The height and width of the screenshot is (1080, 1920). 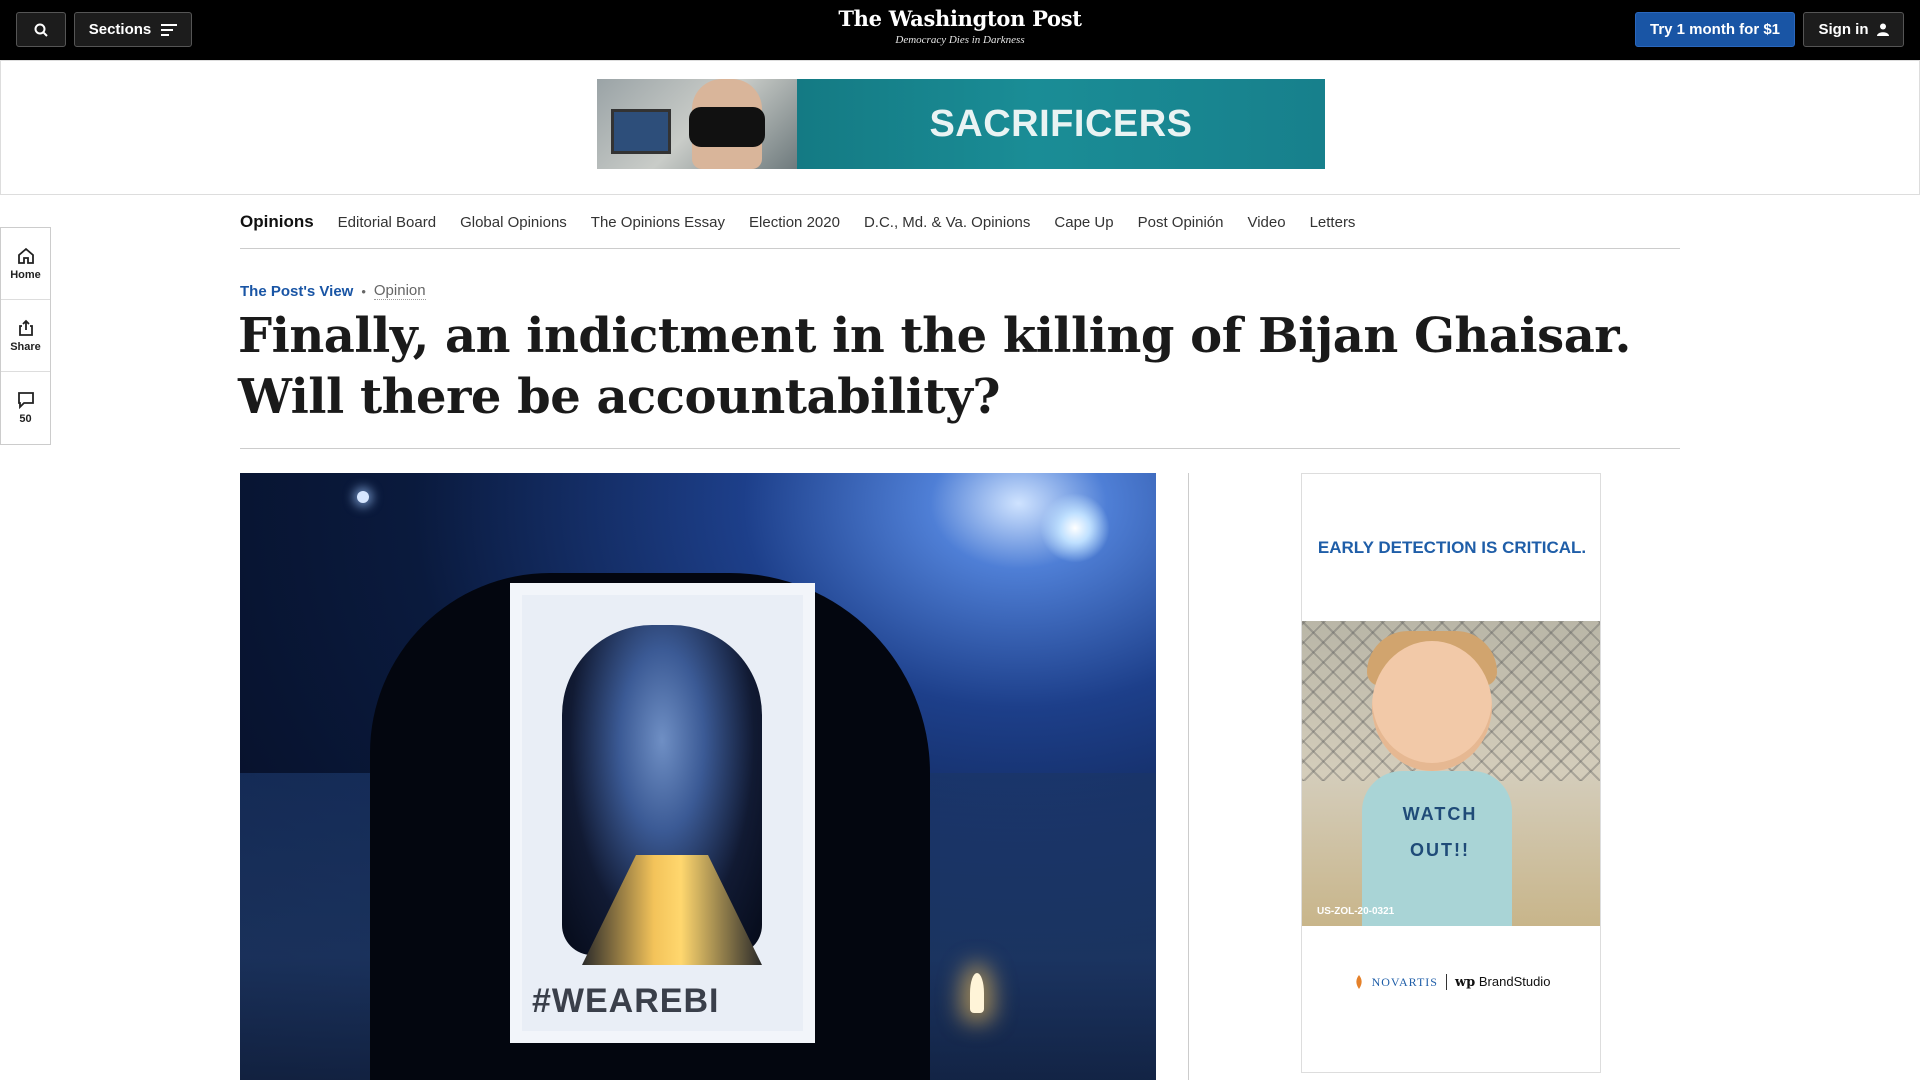 I want to click on comments-button: 50, so click(x=25, y=408).